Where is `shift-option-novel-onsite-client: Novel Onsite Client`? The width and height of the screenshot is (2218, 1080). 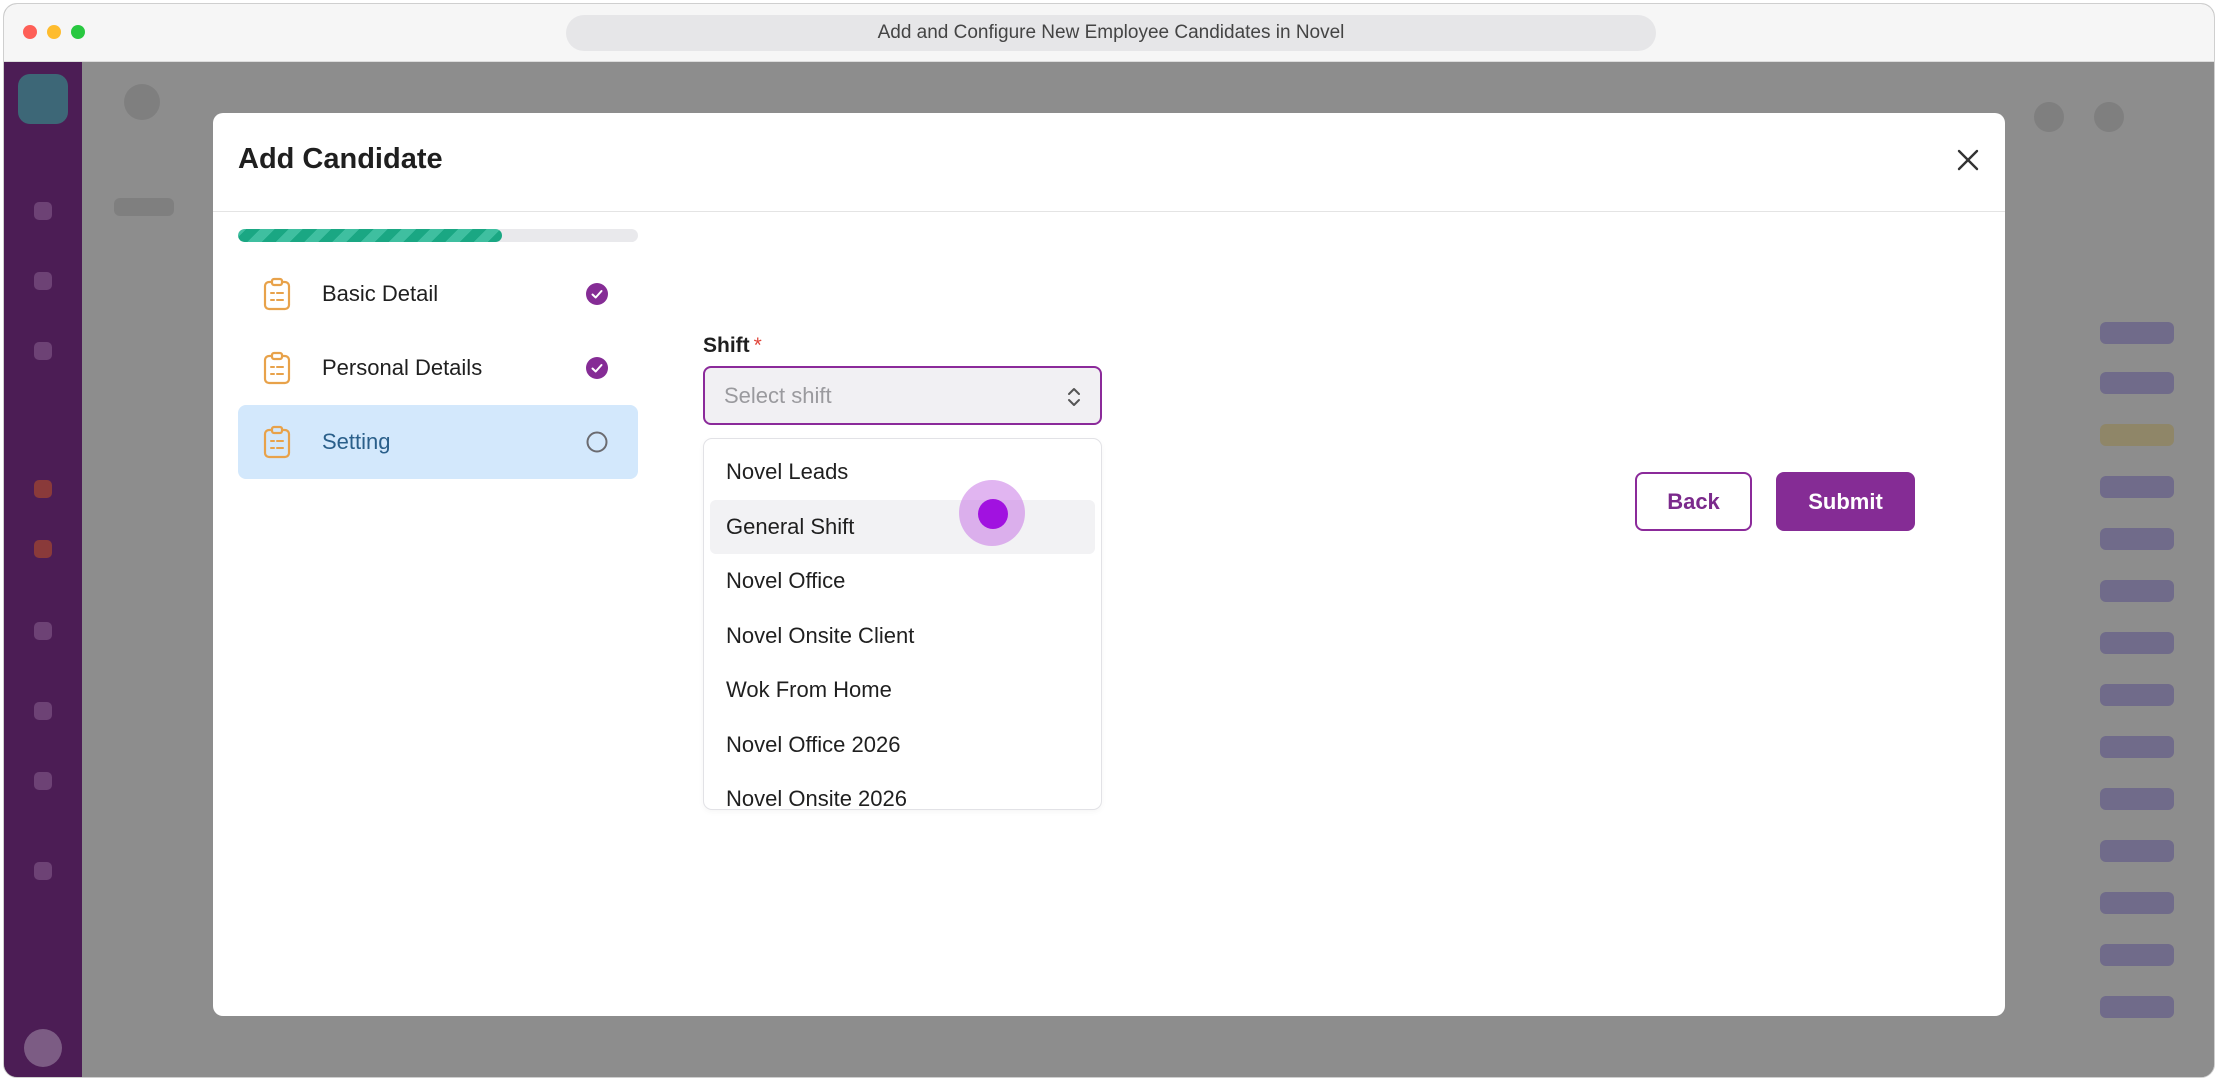 shift-option-novel-onsite-client: Novel Onsite Client is located at coordinates (902, 636).